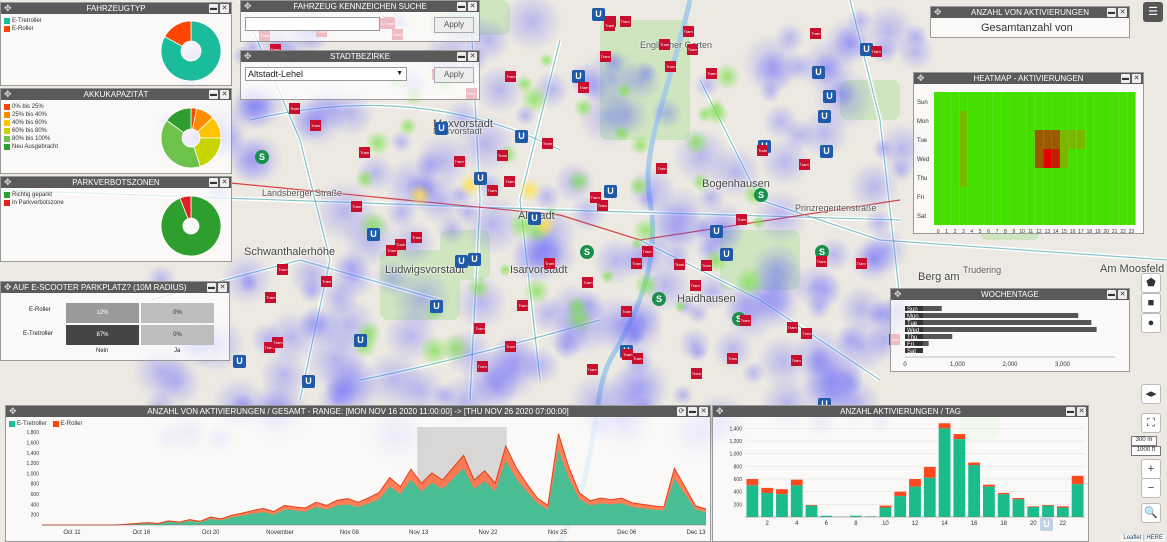 The height and width of the screenshot is (542, 1167). What do you see at coordinates (1151, 394) in the screenshot?
I see `split-view-icon: ◂▸` at bounding box center [1151, 394].